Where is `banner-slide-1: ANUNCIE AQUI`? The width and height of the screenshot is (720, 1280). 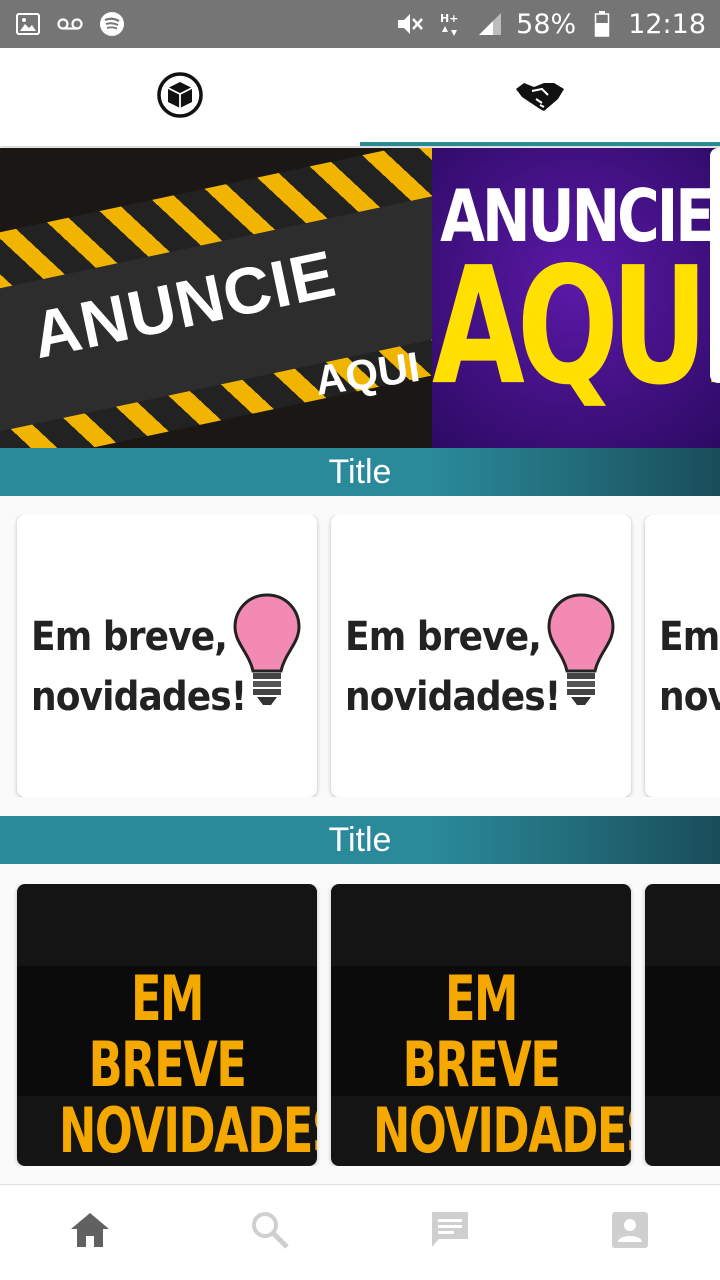
banner-slide-1: ANUNCIE AQUI is located at coordinates (216, 298).